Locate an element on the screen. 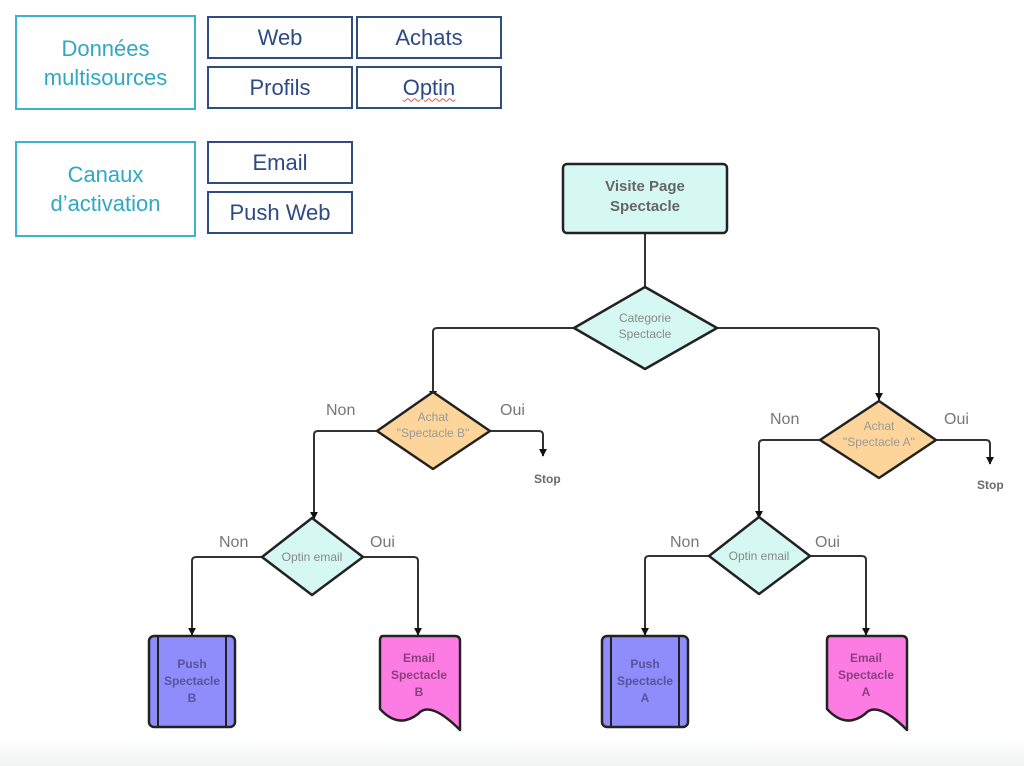  action-email-spectacle-b: Email Spectacle B is located at coordinates (420, 683).